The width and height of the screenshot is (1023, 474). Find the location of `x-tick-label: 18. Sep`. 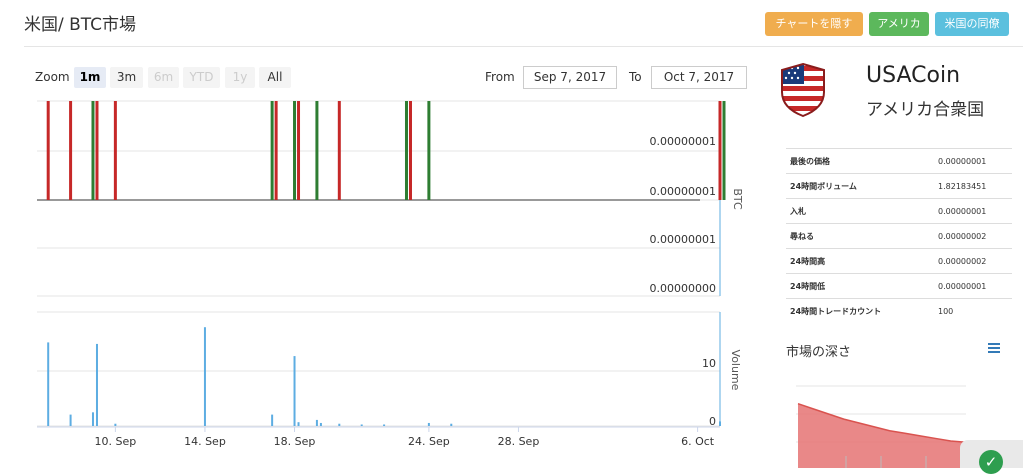

x-tick-label: 18. Sep is located at coordinates (295, 441).